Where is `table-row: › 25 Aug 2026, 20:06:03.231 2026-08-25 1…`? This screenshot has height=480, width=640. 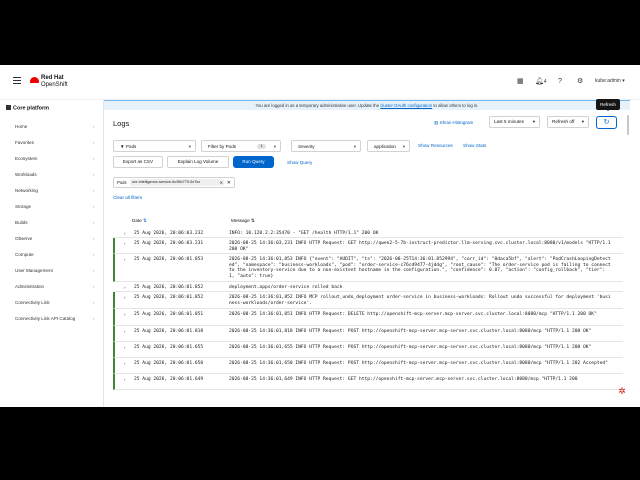
table-row: › 25 Aug 2026, 20:06:03.231 2026-08-25 1… is located at coordinates (368, 246).